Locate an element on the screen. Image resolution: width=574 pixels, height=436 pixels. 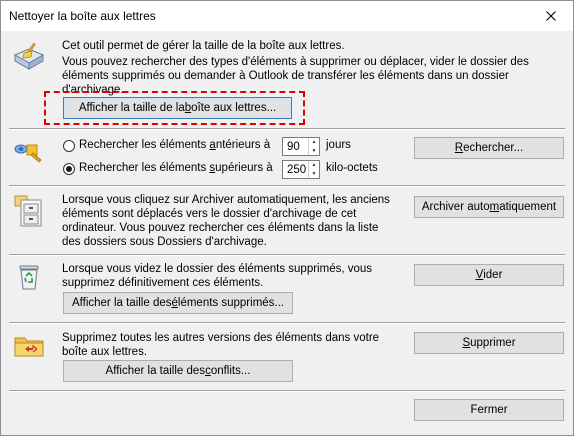
find-items-icon is located at coordinates (28, 153).